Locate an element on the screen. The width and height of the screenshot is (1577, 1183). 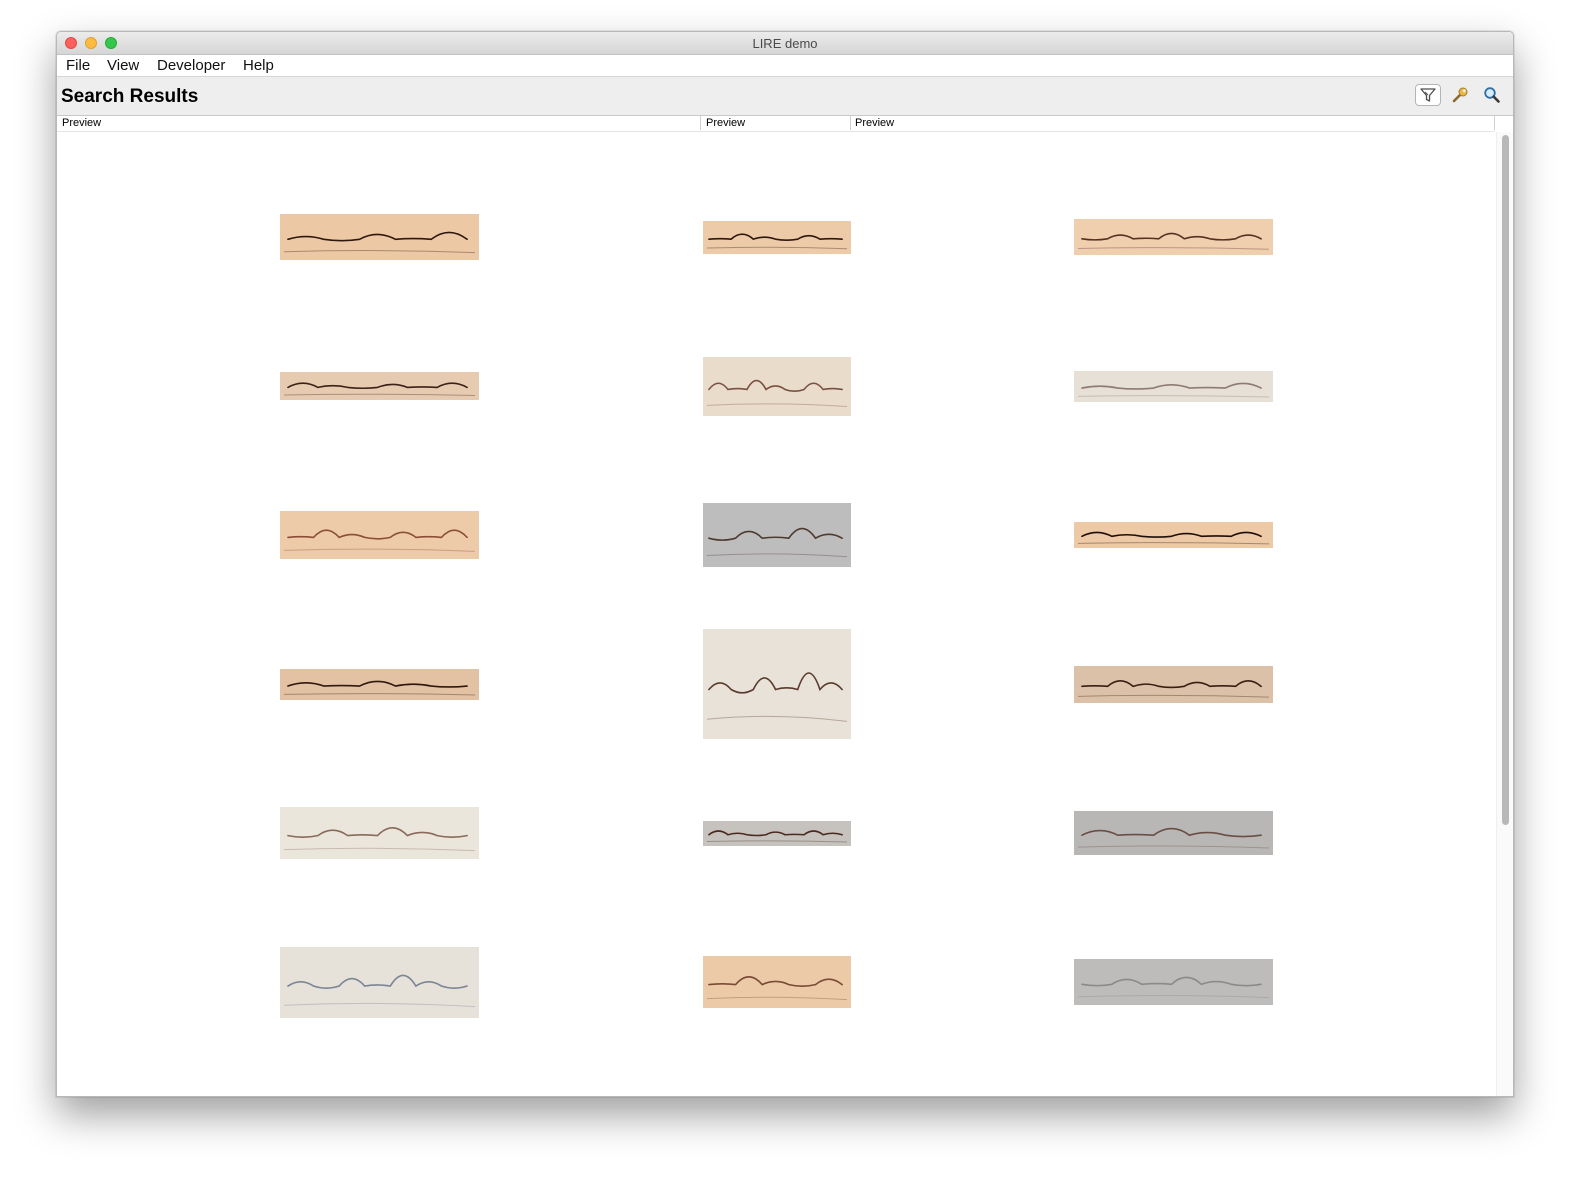
search-button is located at coordinates (1492, 95).